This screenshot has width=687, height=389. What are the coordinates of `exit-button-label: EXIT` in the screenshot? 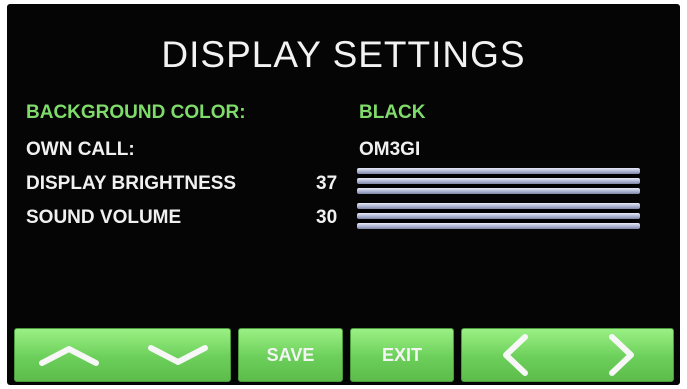 It's located at (401, 354).